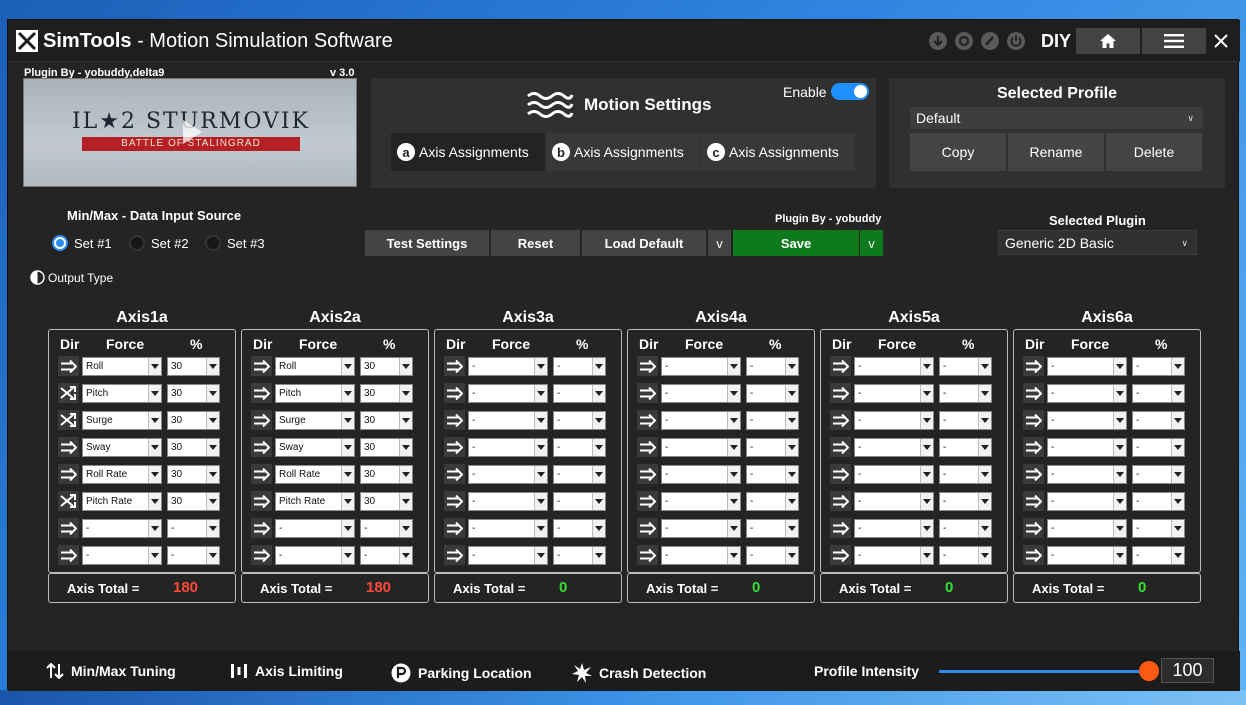  Describe the element at coordinates (535, 243) in the screenshot. I see `reset-button: Reset` at that location.